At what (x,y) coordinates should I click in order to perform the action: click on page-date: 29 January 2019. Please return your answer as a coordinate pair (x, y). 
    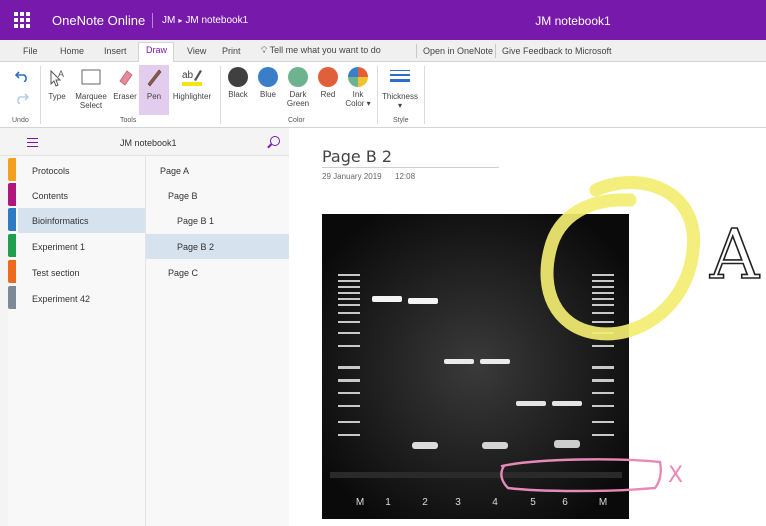
    Looking at the image, I should click on (352, 176).